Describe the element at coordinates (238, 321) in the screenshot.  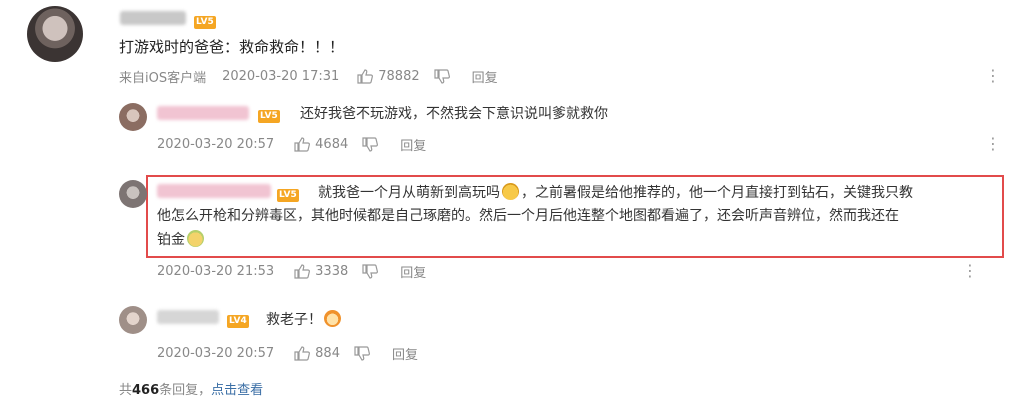
I see `level-badge: LV4` at that location.